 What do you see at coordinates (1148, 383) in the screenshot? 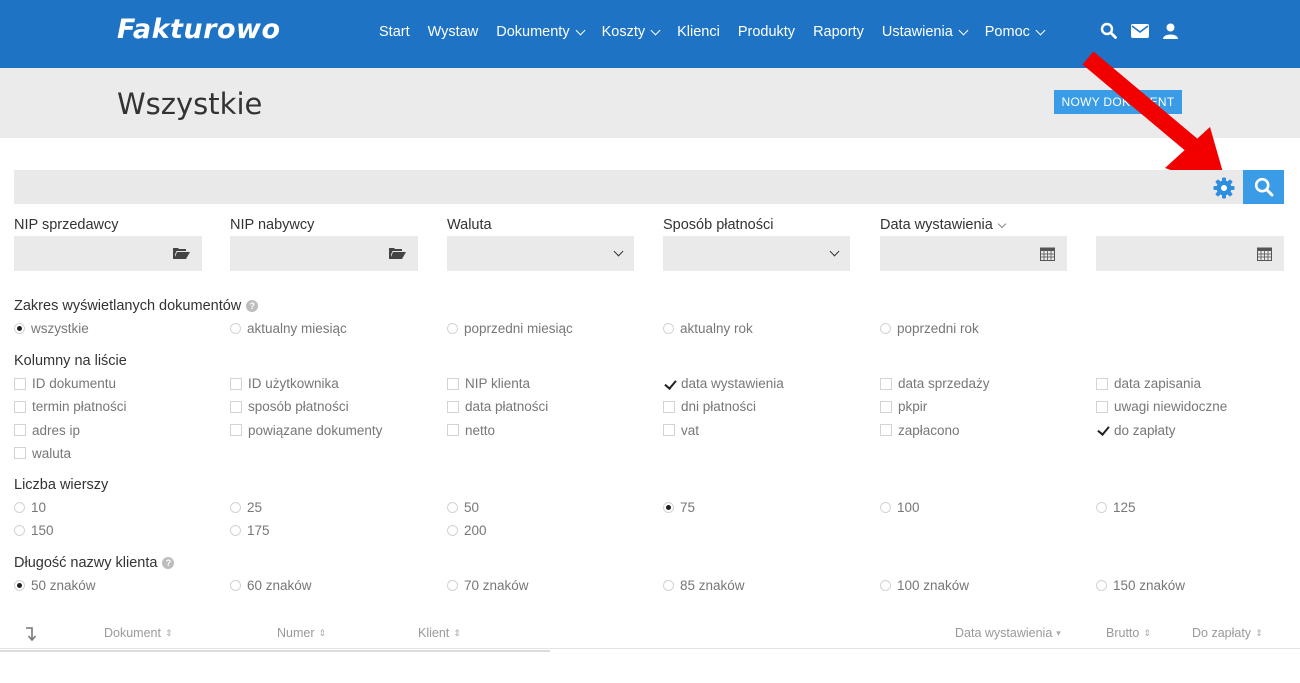
I see `column-option: data zapisania` at bounding box center [1148, 383].